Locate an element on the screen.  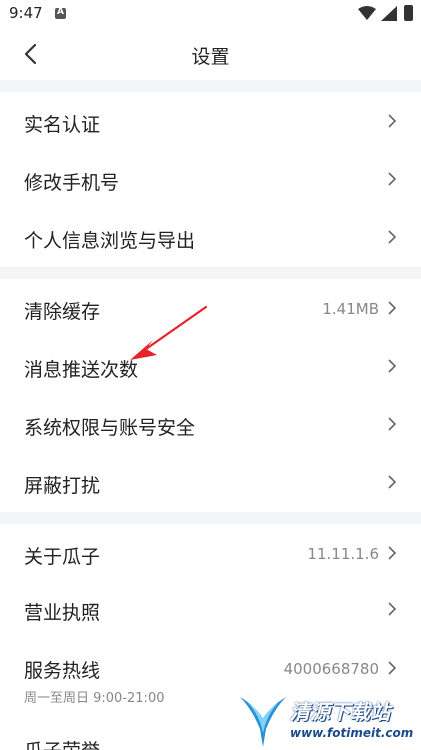
setting-item-personal-info-export: 个人信息浏览与导出 is located at coordinates (210, 237).